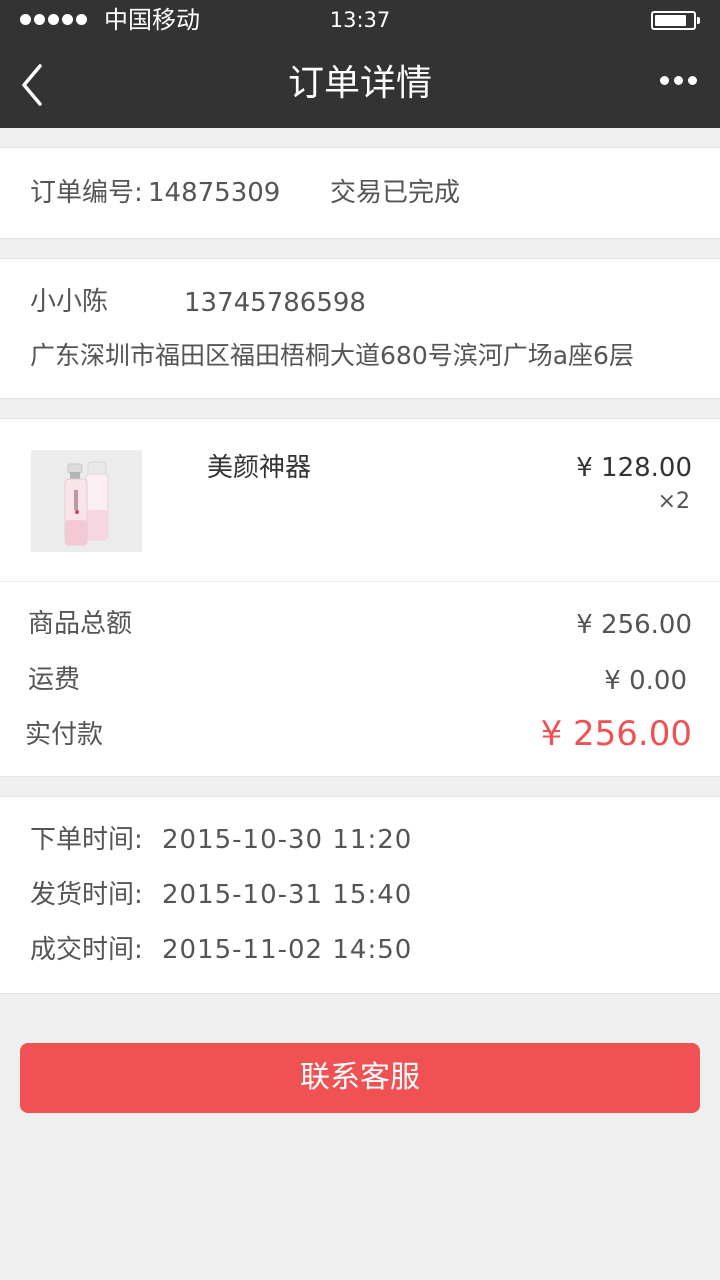  Describe the element at coordinates (86, 840) in the screenshot. I see `order-time-label: 下单时间:` at that location.